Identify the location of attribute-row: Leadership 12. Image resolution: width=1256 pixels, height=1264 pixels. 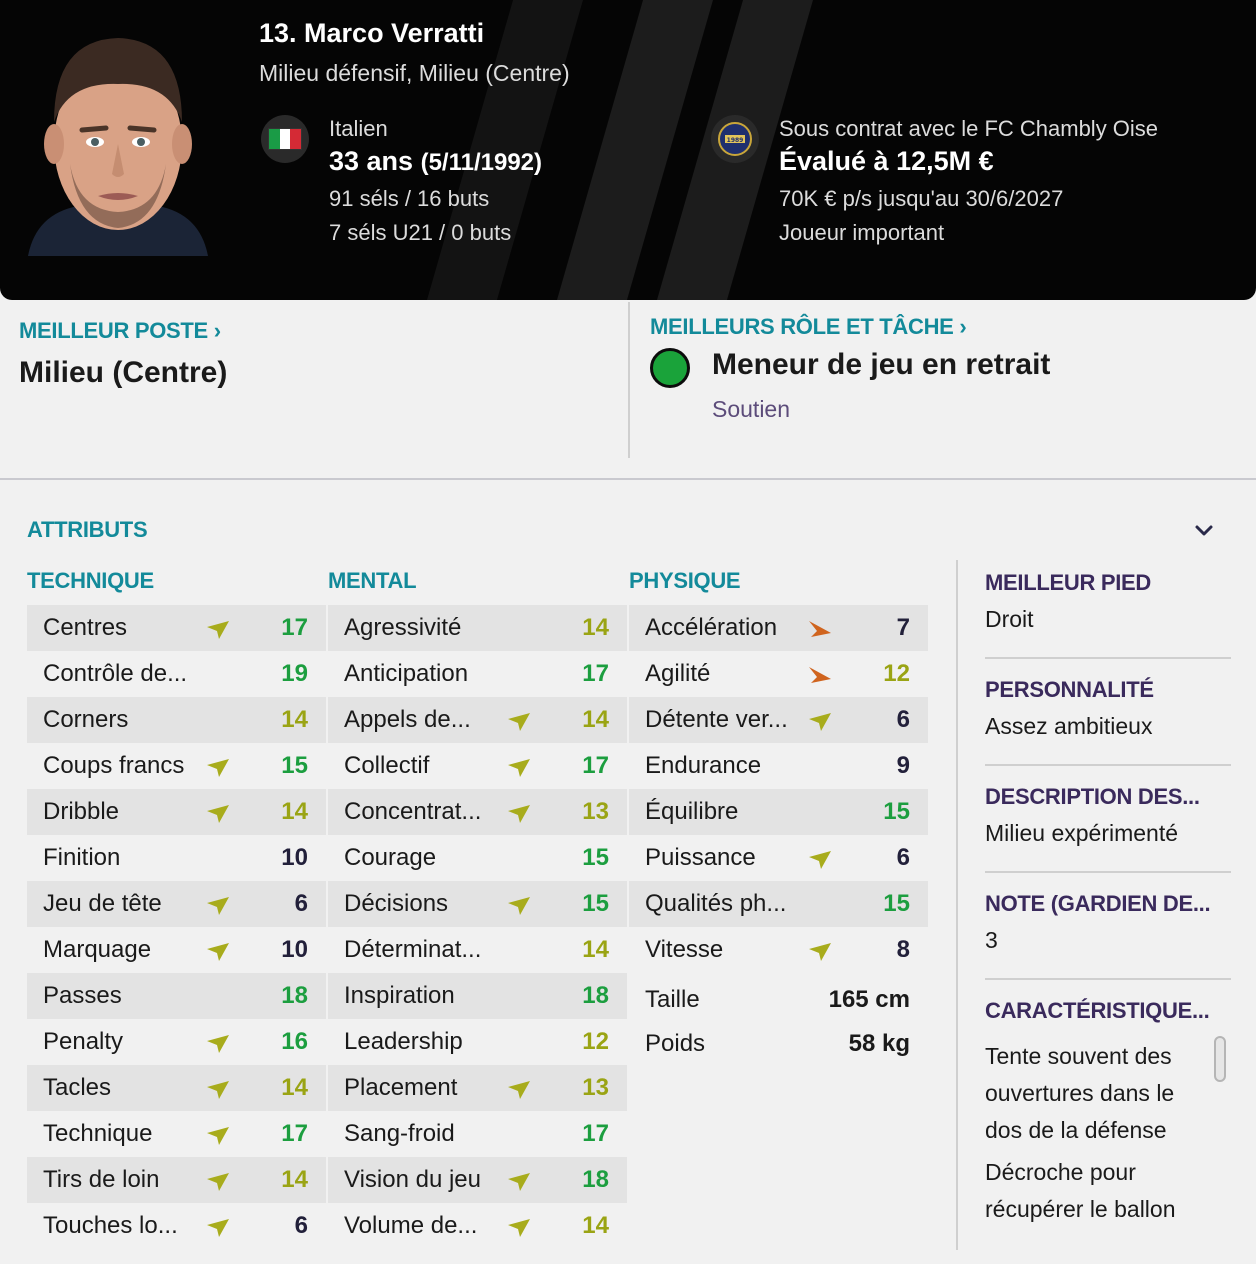
(477, 1042).